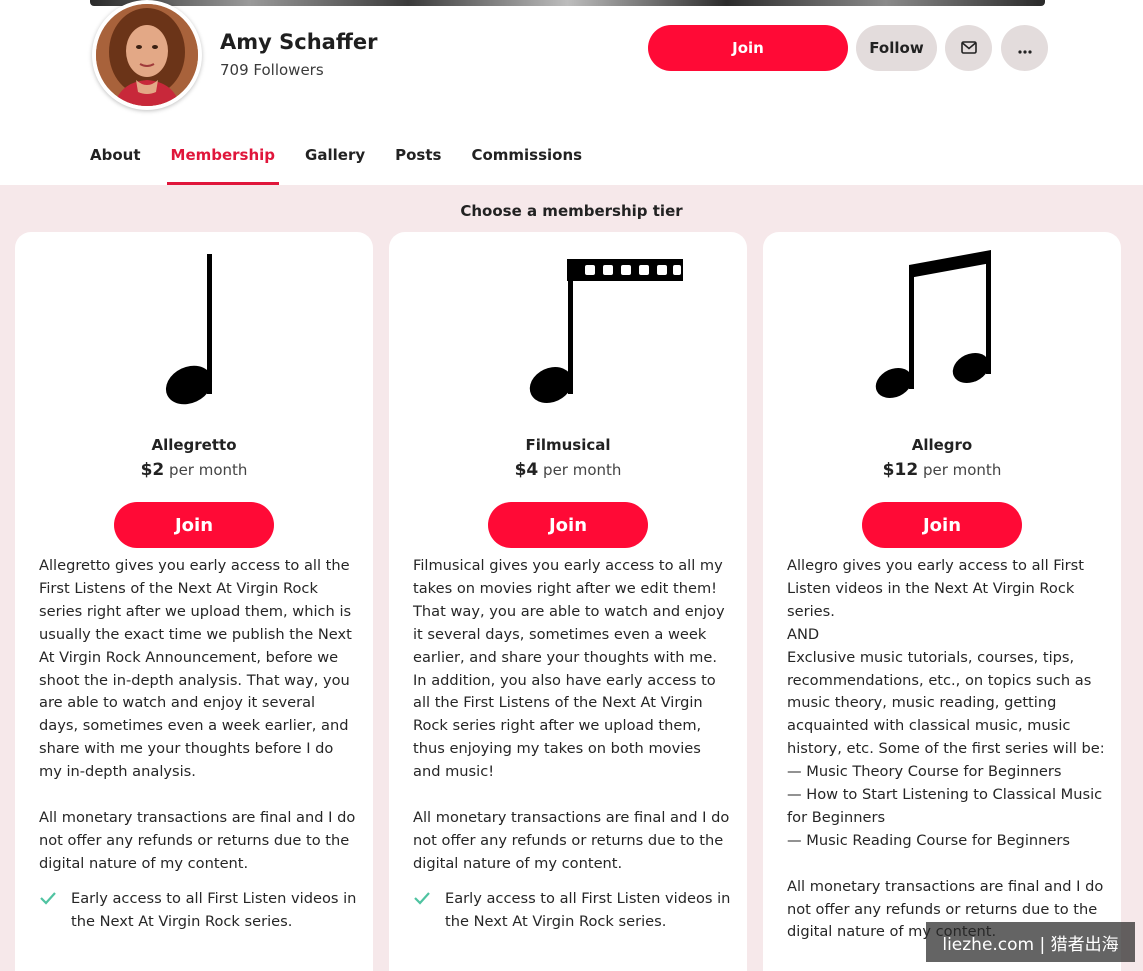 The height and width of the screenshot is (971, 1143). I want to click on tier-name: Filmusical, so click(568, 445).